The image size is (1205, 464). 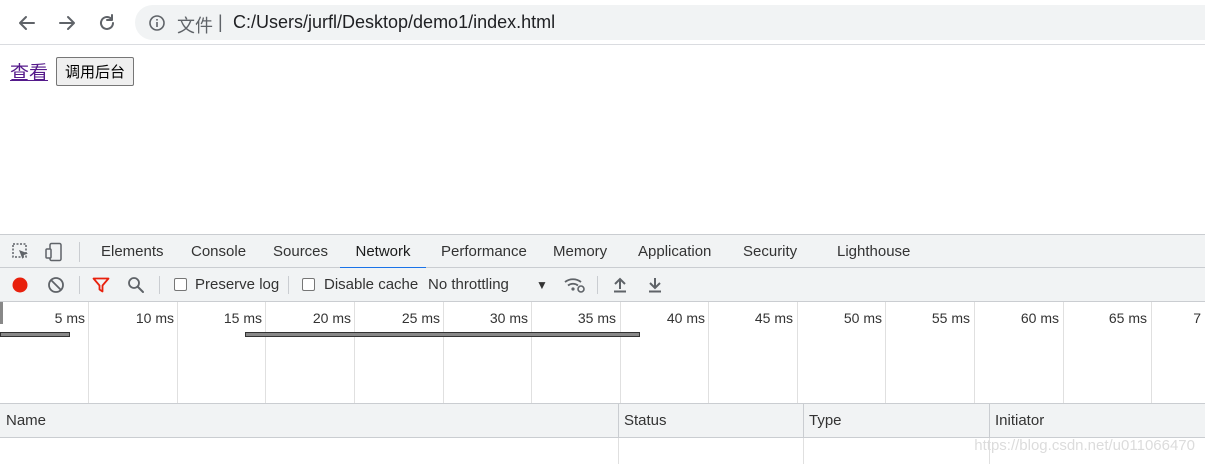 I want to click on column-header-type: Type, so click(x=896, y=420).